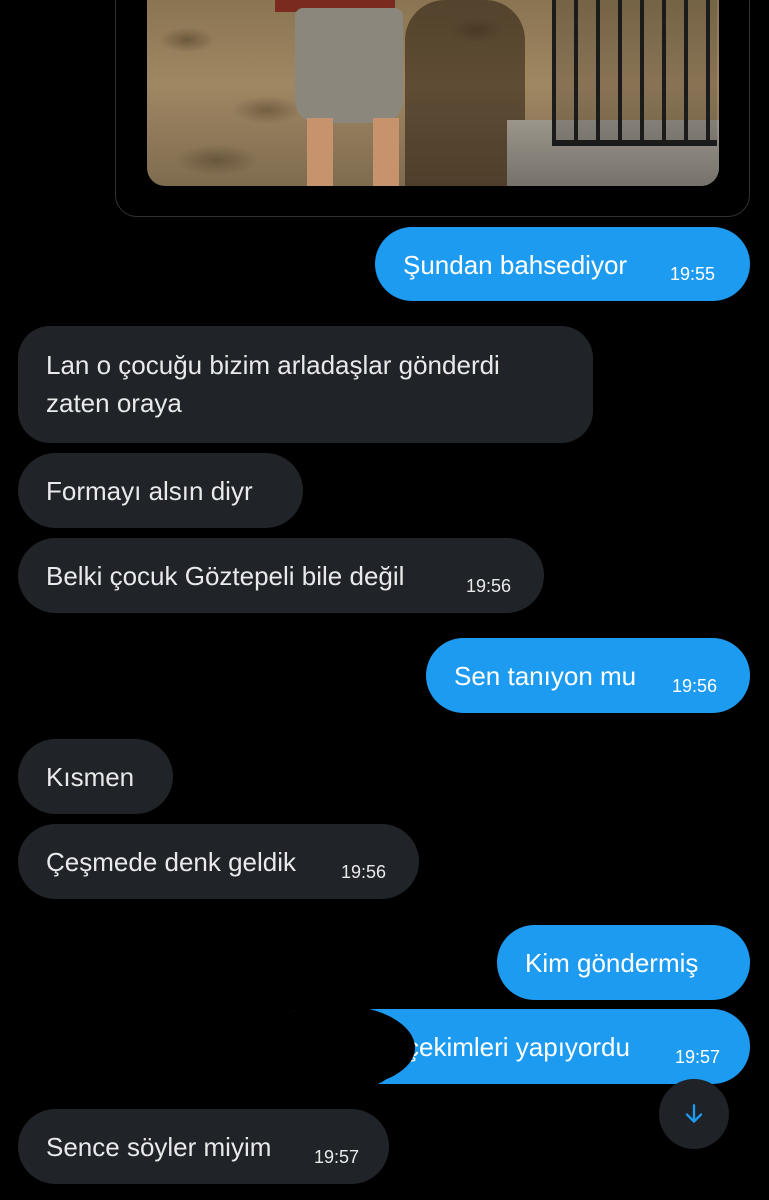 The width and height of the screenshot is (769, 1200). I want to click on message-received: Kısmen, so click(95, 776).